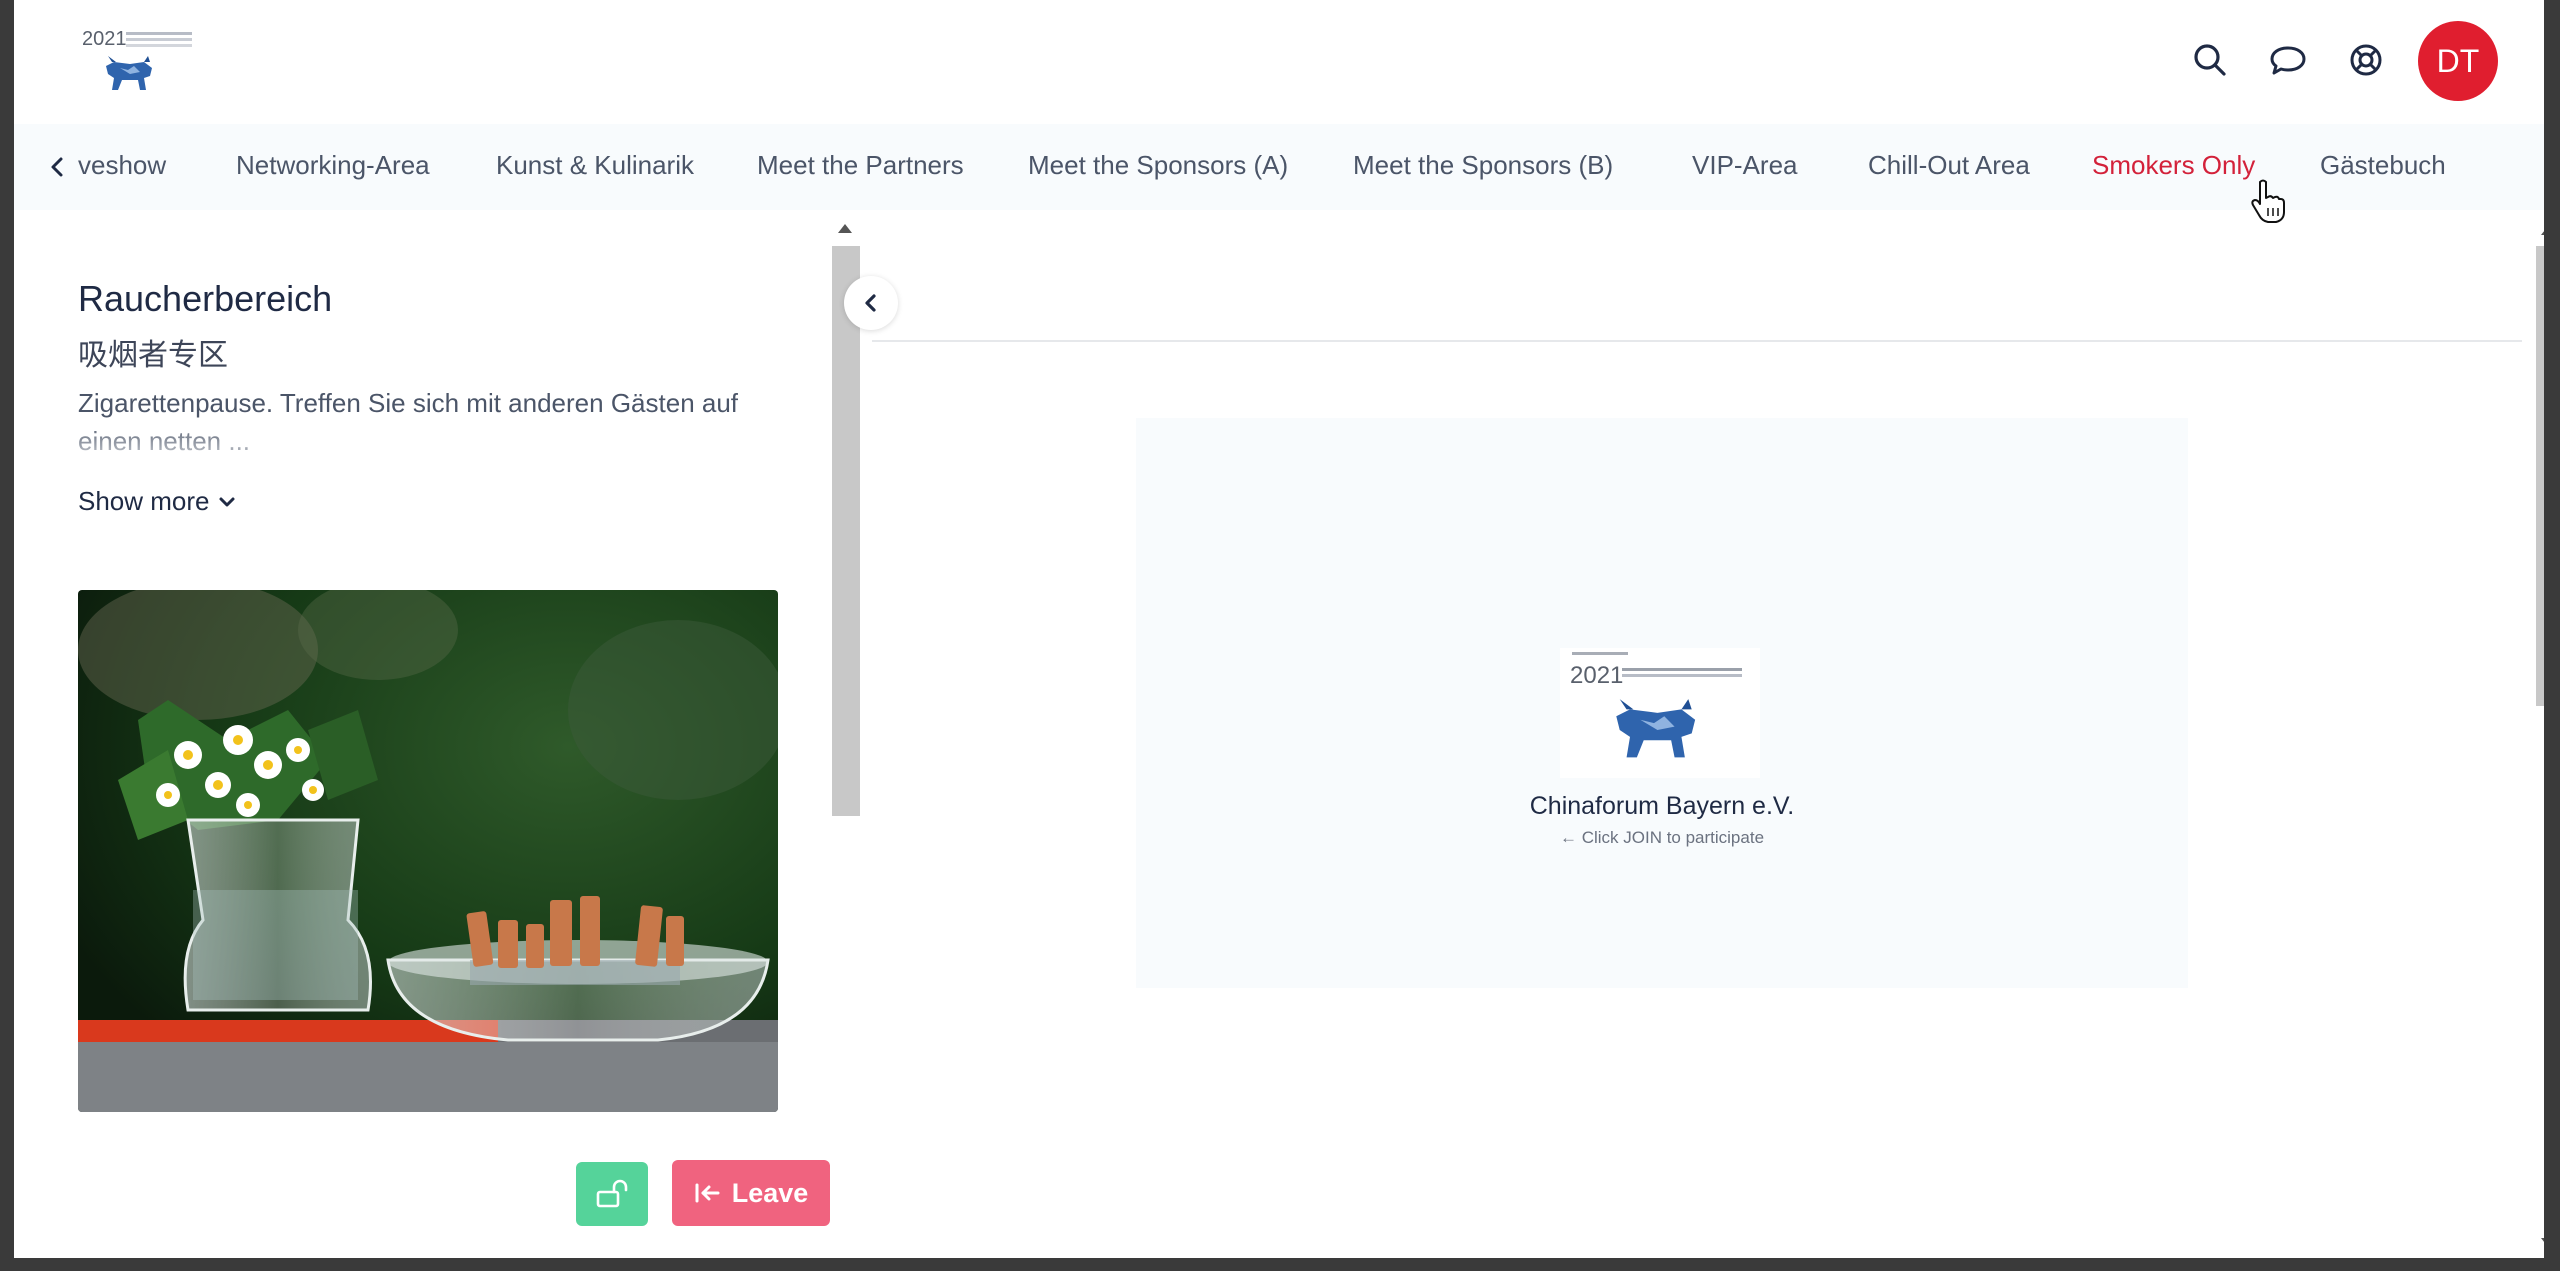 The width and height of the screenshot is (2560, 1271). Describe the element at coordinates (1745, 165) in the screenshot. I see `tab-vip-area: VIP-Area` at that location.